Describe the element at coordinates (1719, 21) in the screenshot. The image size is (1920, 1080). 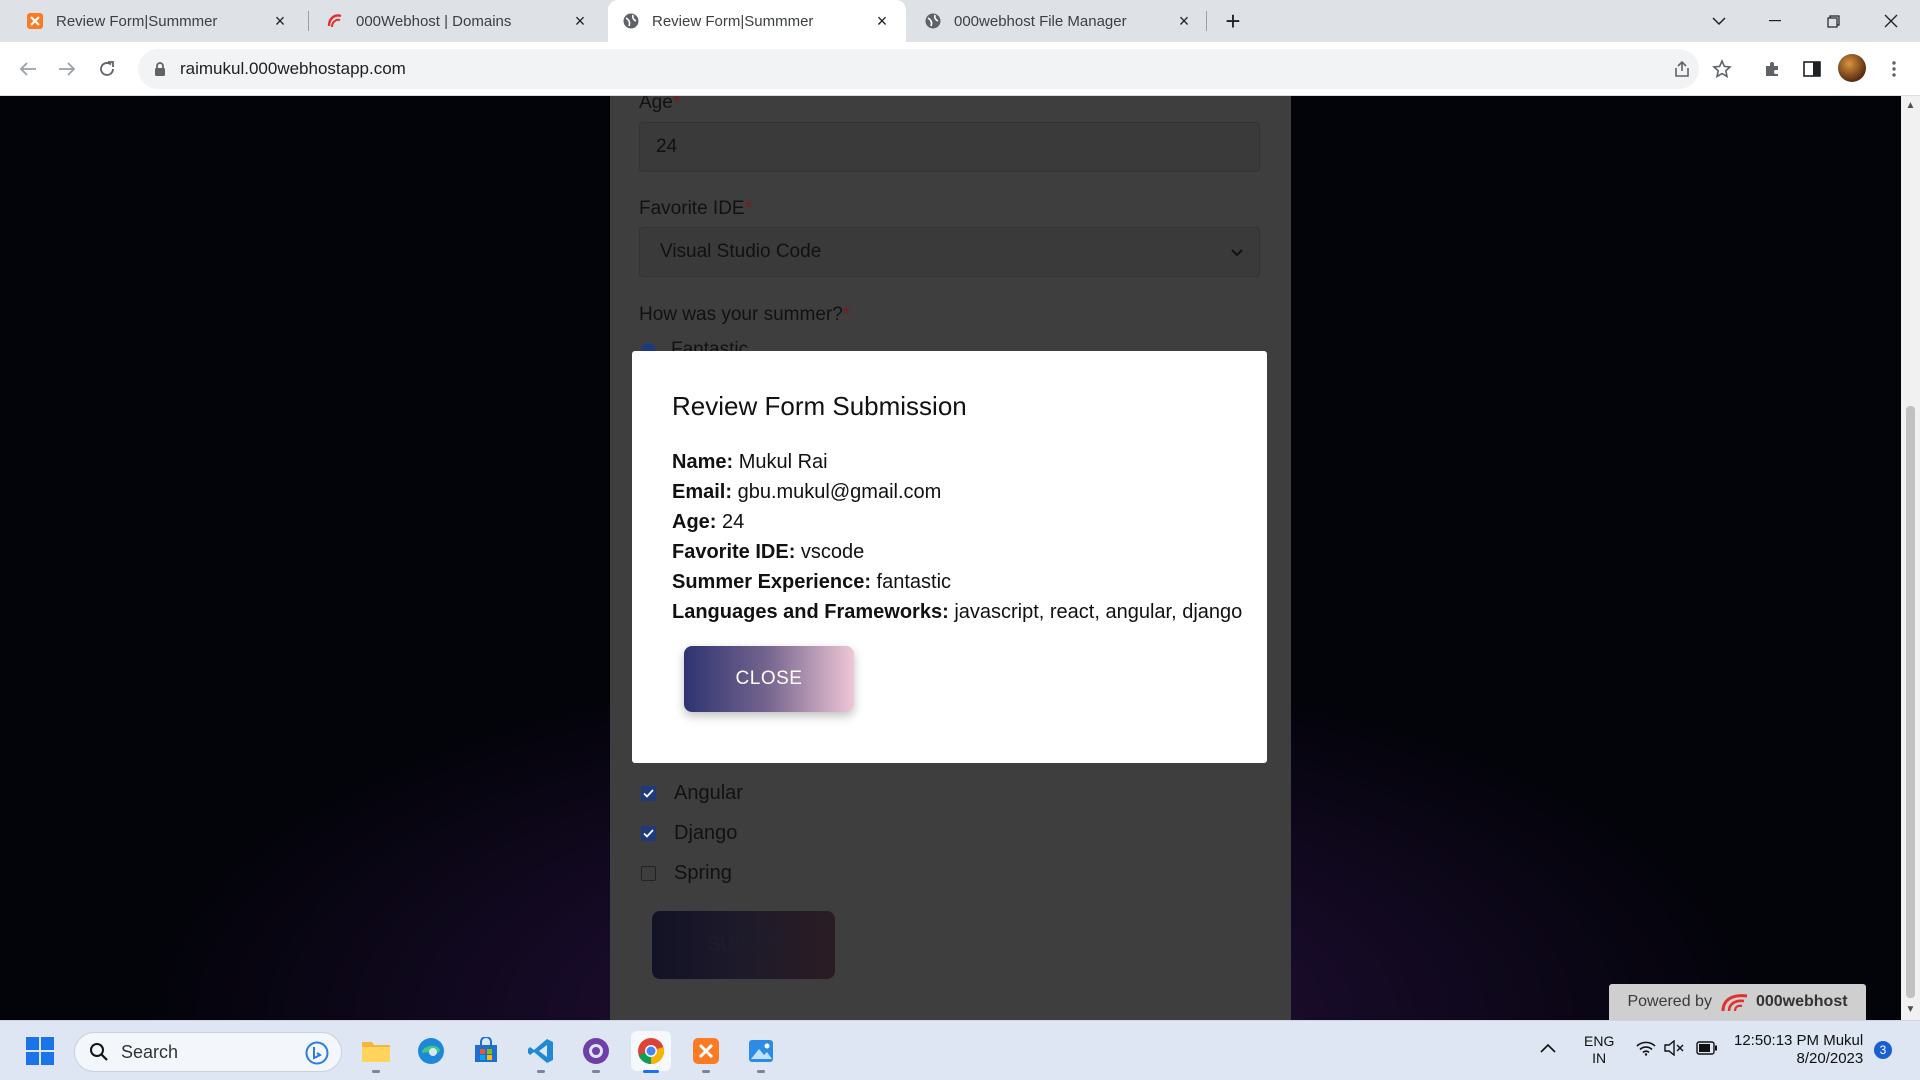
I see `tab-search-icon` at that location.